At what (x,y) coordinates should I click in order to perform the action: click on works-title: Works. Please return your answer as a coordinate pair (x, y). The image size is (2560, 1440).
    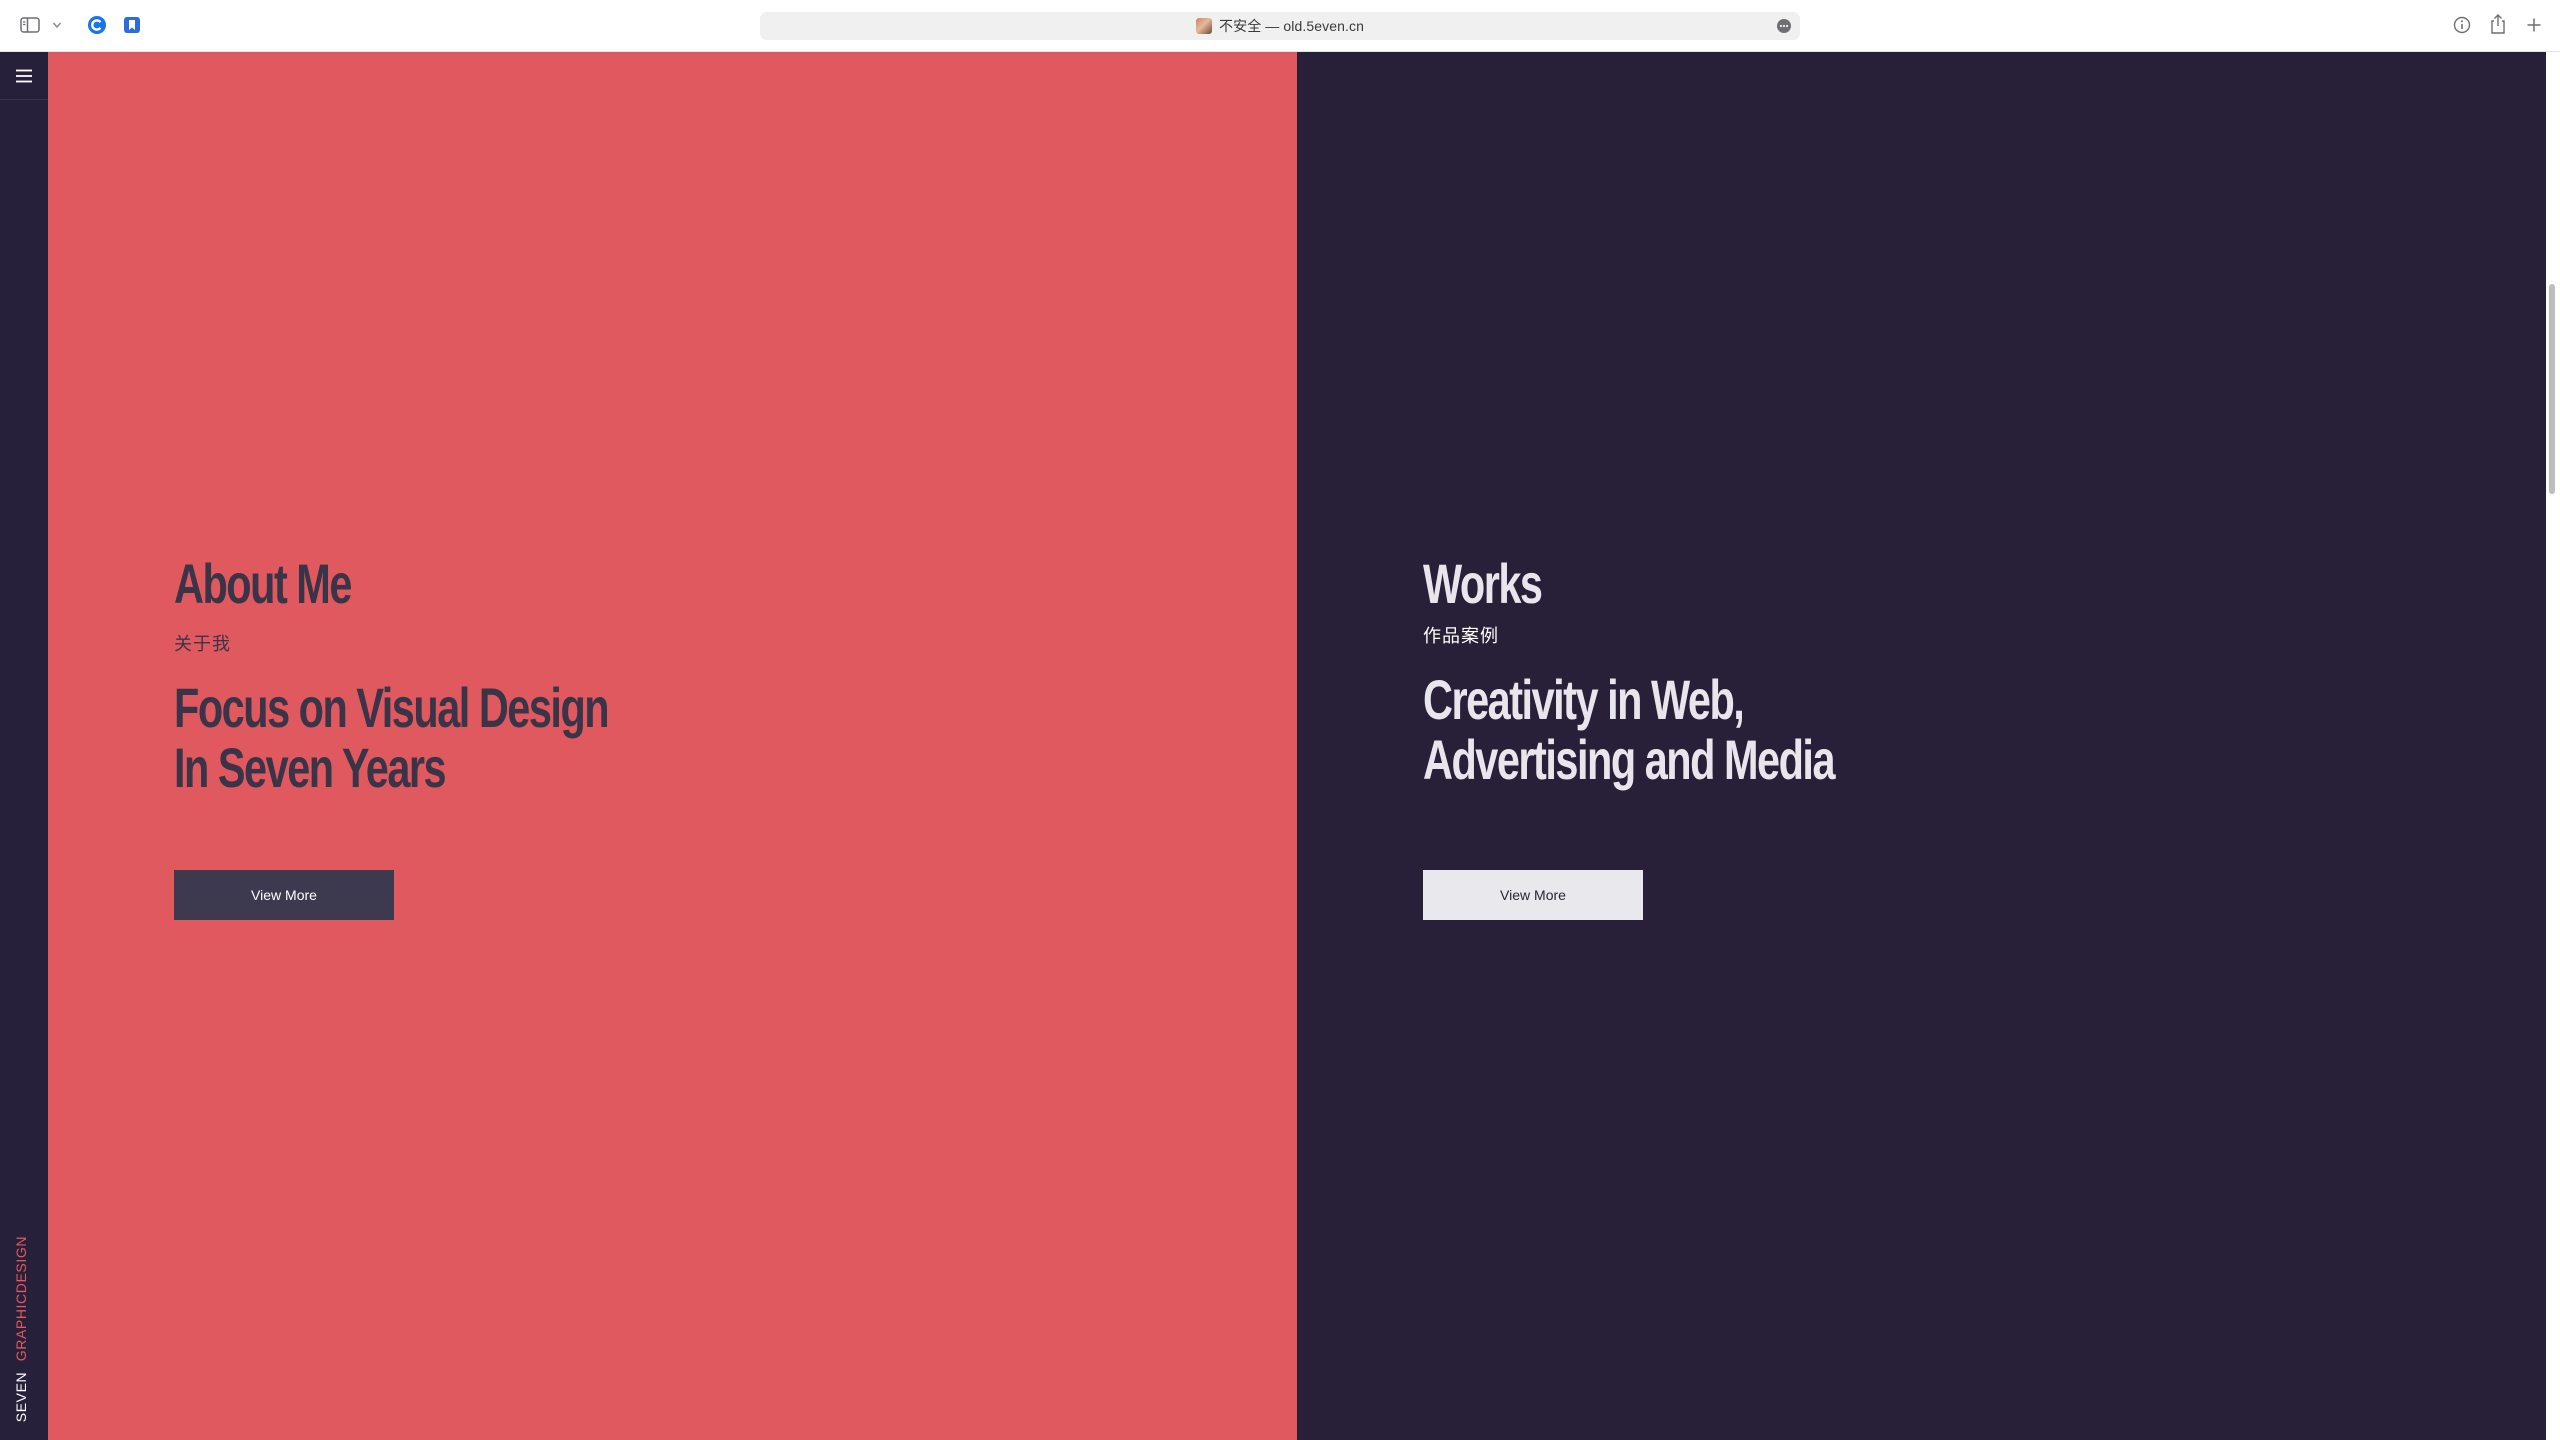
    Looking at the image, I should click on (1483, 583).